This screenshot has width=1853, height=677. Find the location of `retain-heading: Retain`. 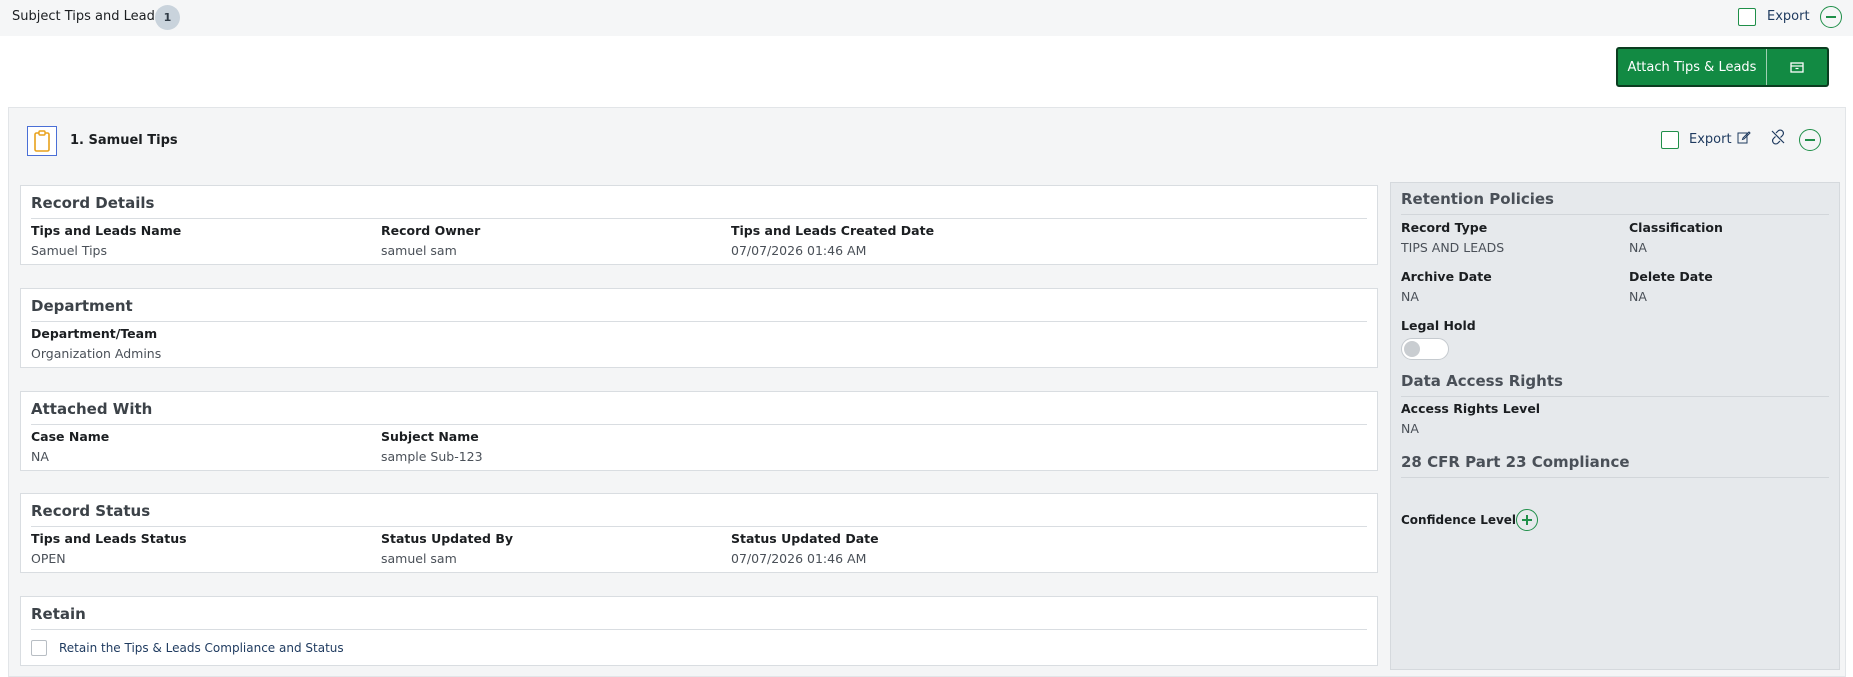

retain-heading: Retain is located at coordinates (58, 614).